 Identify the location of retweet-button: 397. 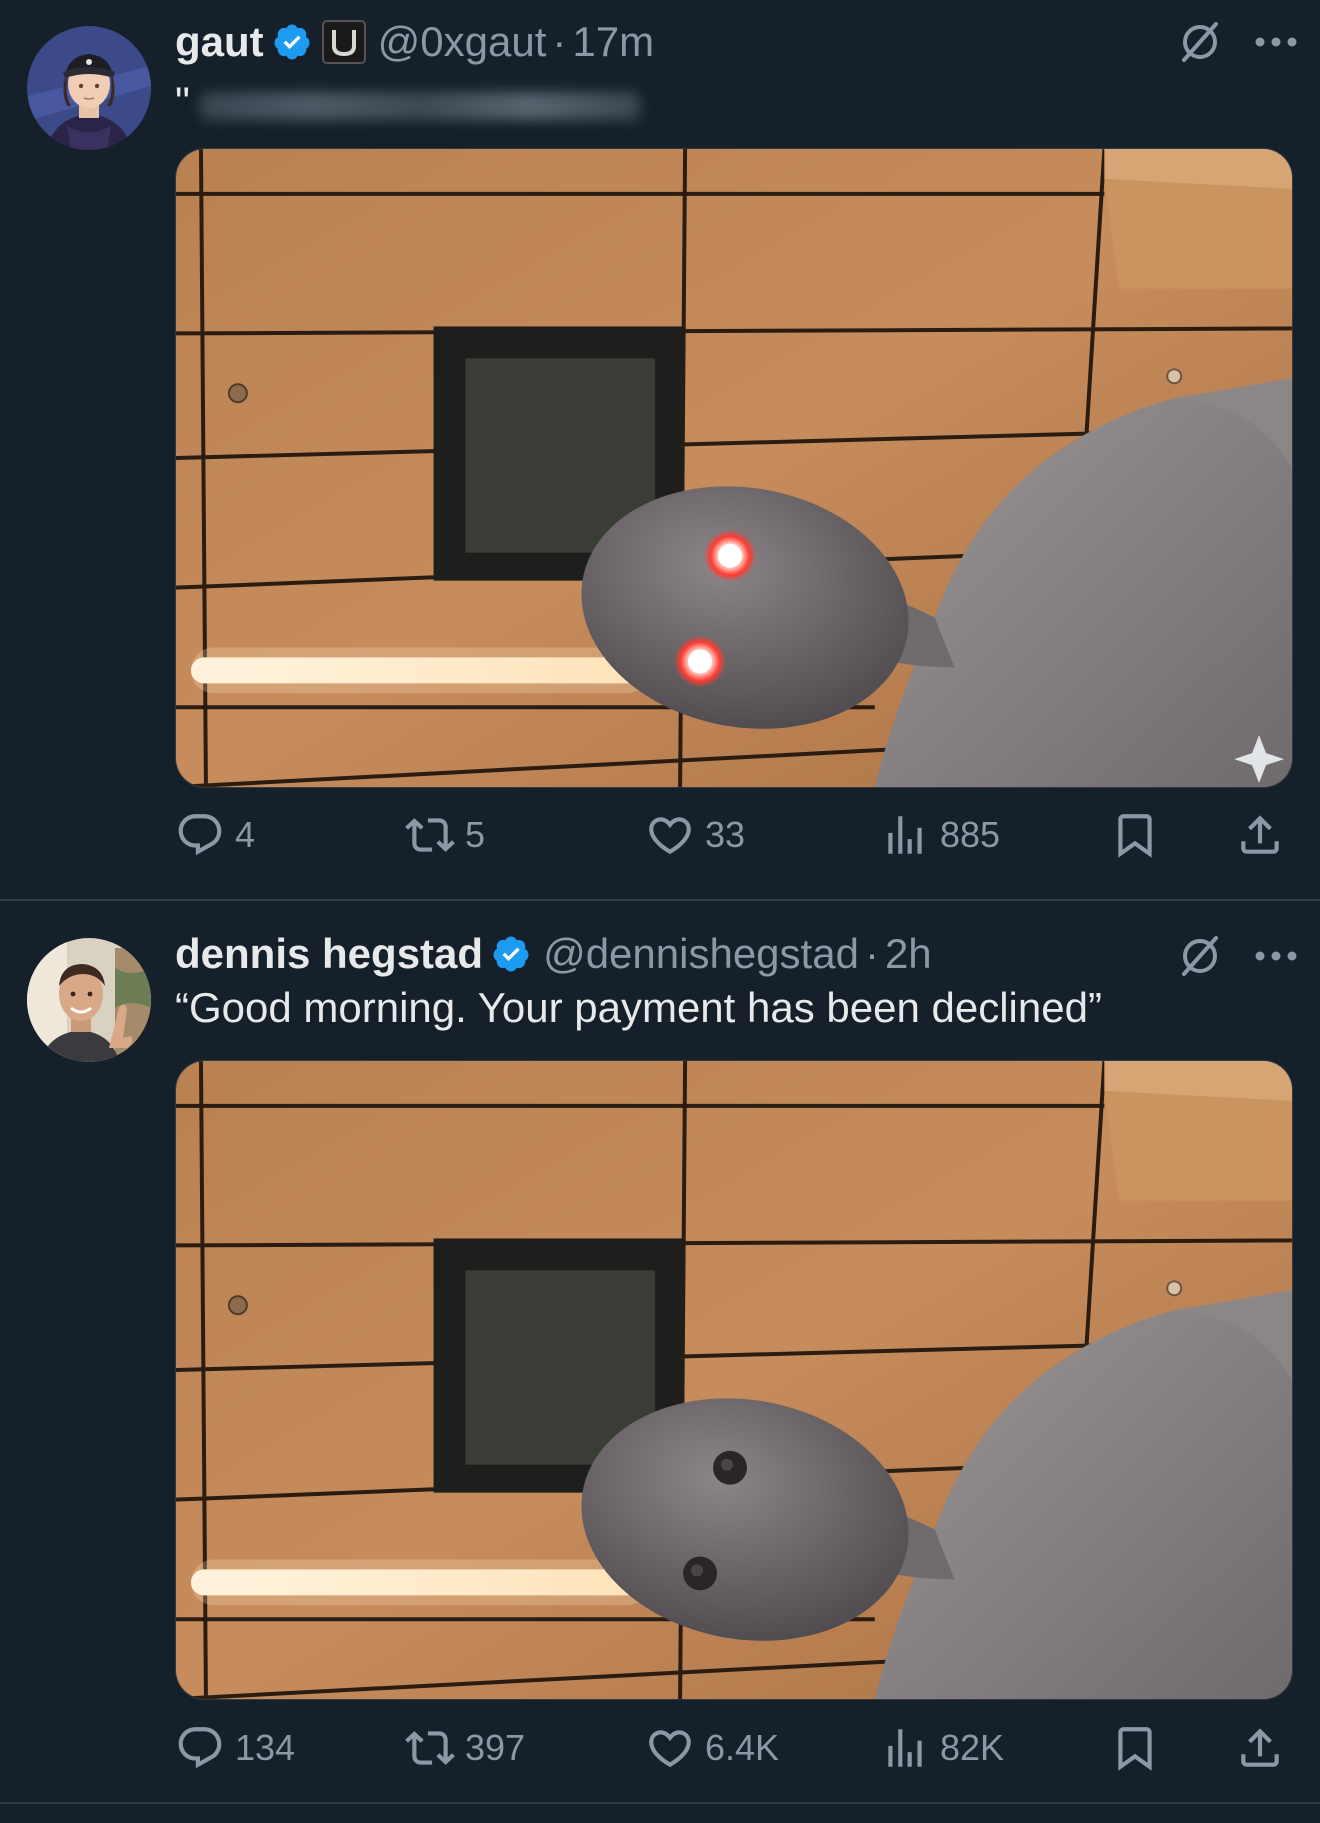
(465, 1748).